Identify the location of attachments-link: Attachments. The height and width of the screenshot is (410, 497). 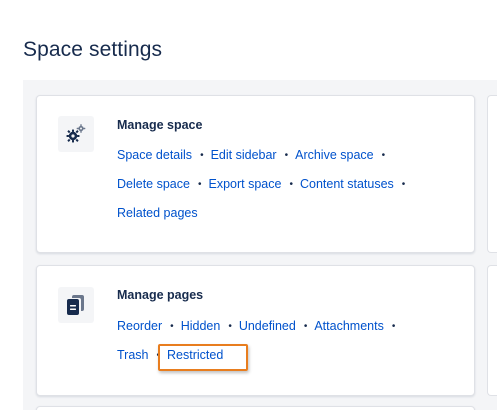
(348, 326).